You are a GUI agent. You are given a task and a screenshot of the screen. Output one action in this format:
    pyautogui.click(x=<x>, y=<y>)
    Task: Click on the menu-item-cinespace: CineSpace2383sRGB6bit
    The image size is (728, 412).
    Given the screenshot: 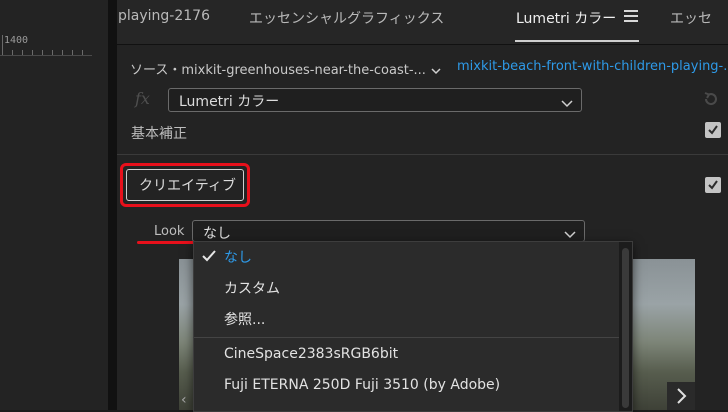 What is the action you would take?
    pyautogui.click(x=311, y=354)
    